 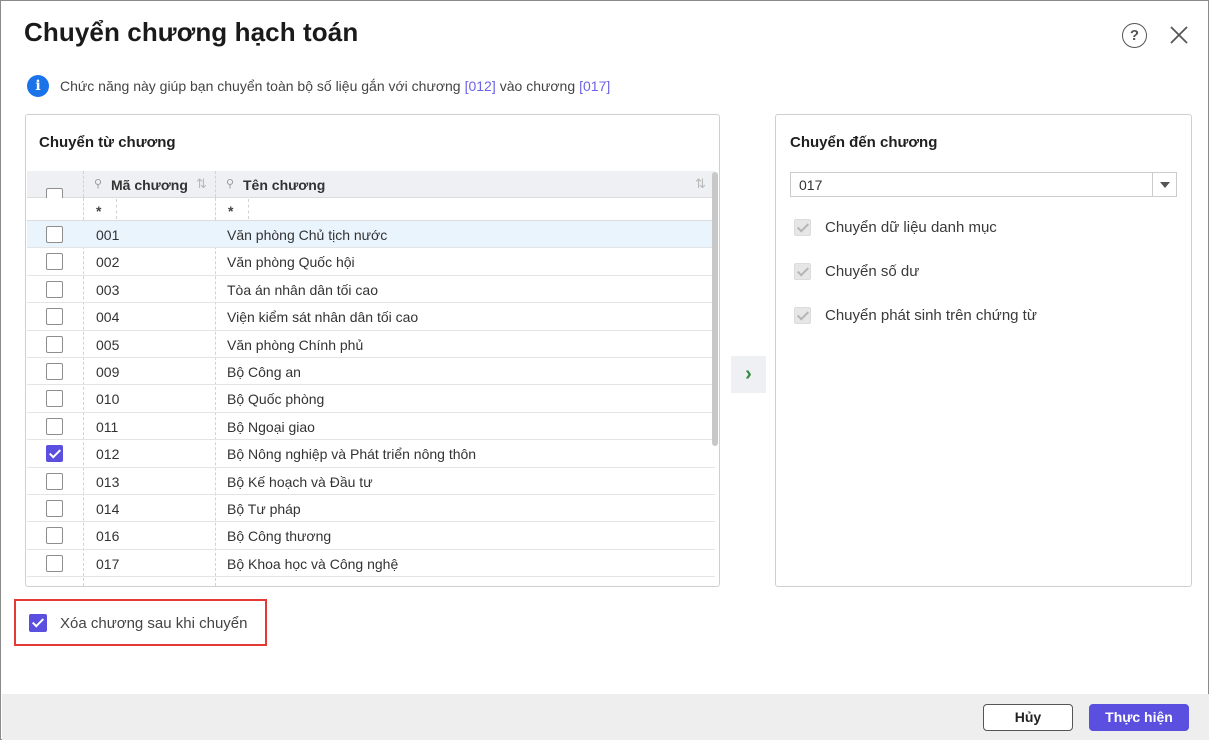 What do you see at coordinates (605, 717) in the screenshot?
I see `dialog-footer: Hủy Thực hiện` at bounding box center [605, 717].